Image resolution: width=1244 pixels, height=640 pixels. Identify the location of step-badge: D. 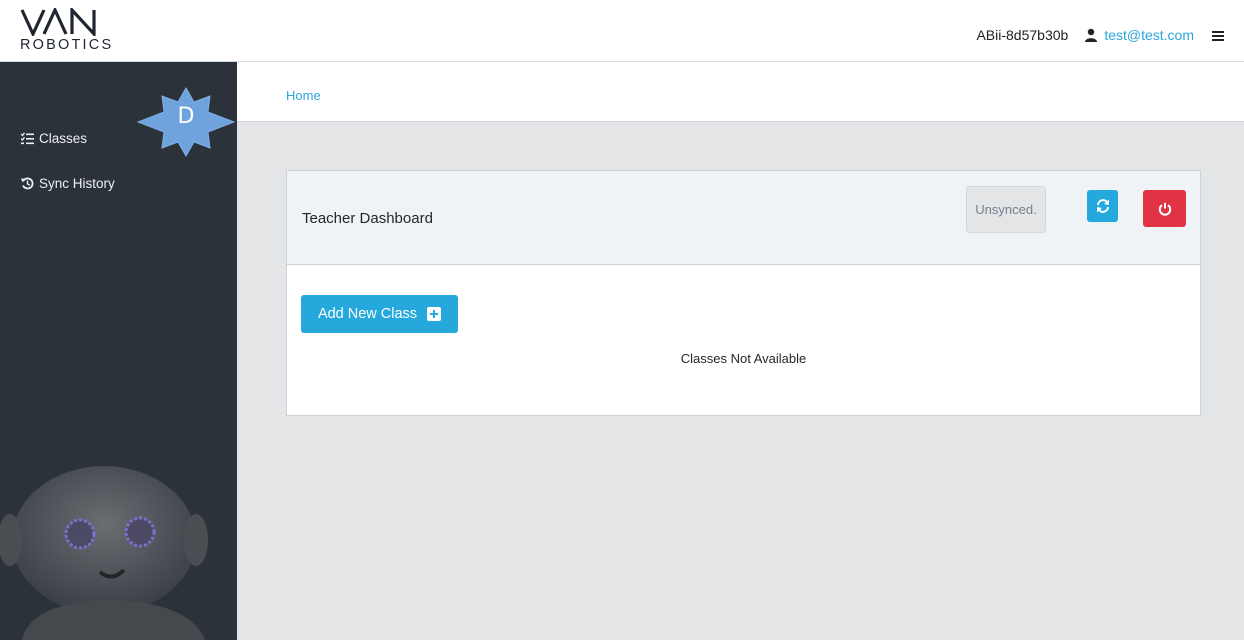
(186, 122).